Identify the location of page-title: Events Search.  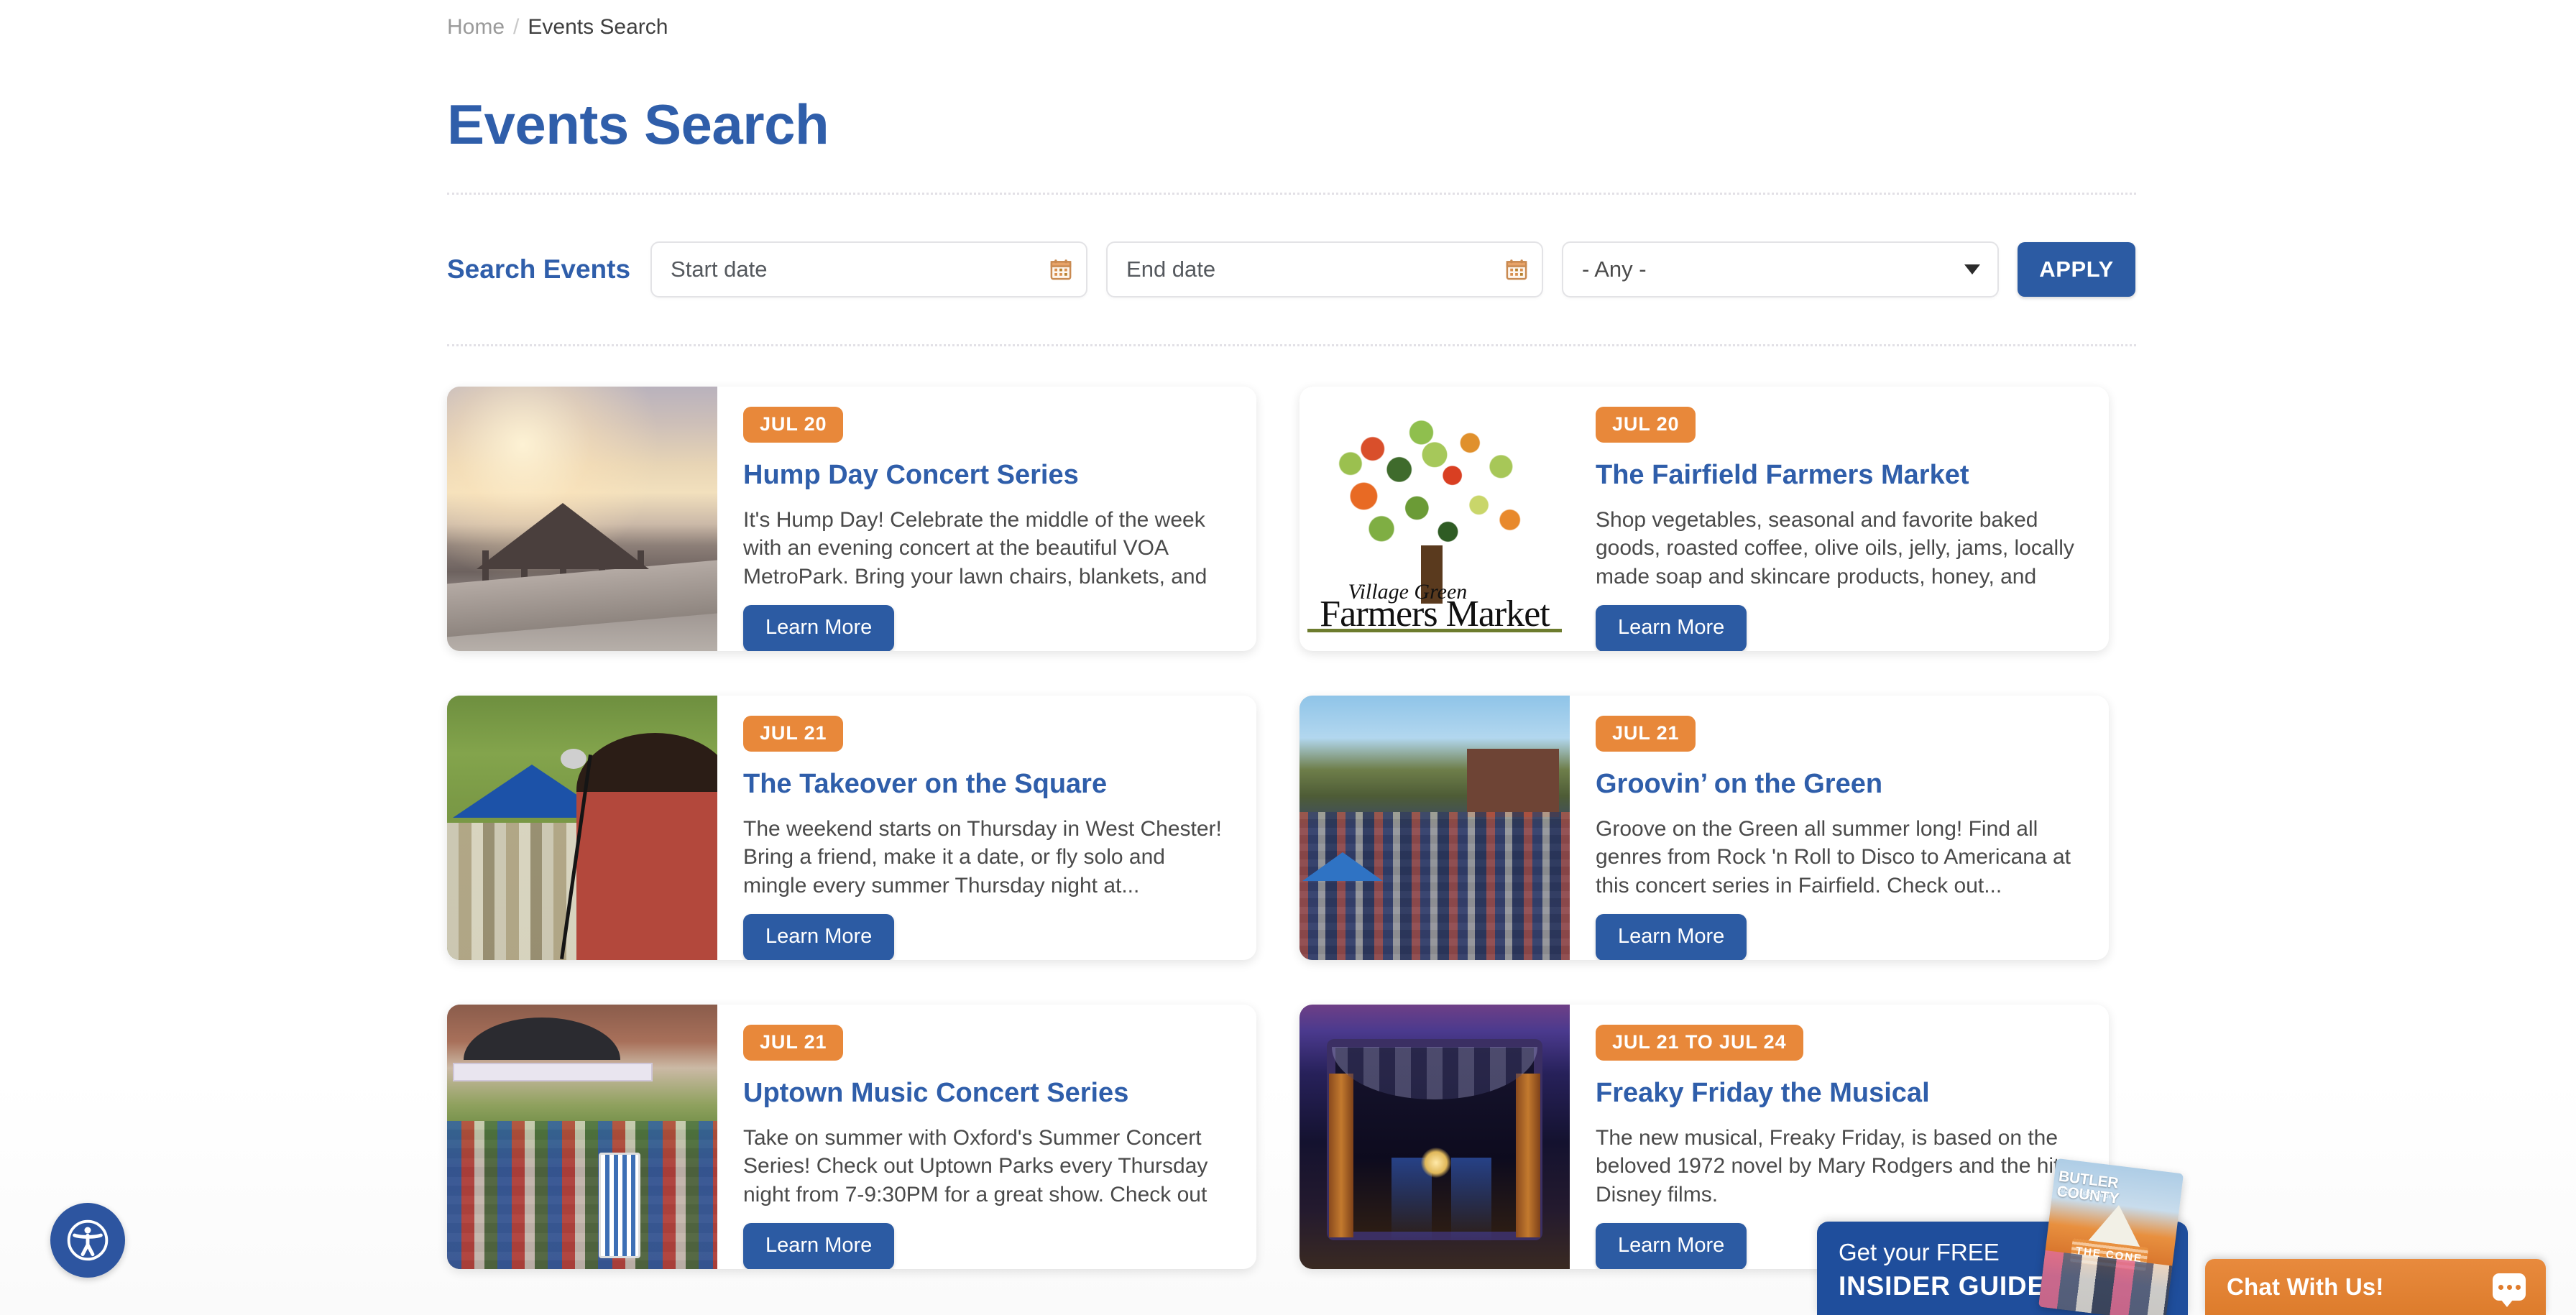
(638, 124).